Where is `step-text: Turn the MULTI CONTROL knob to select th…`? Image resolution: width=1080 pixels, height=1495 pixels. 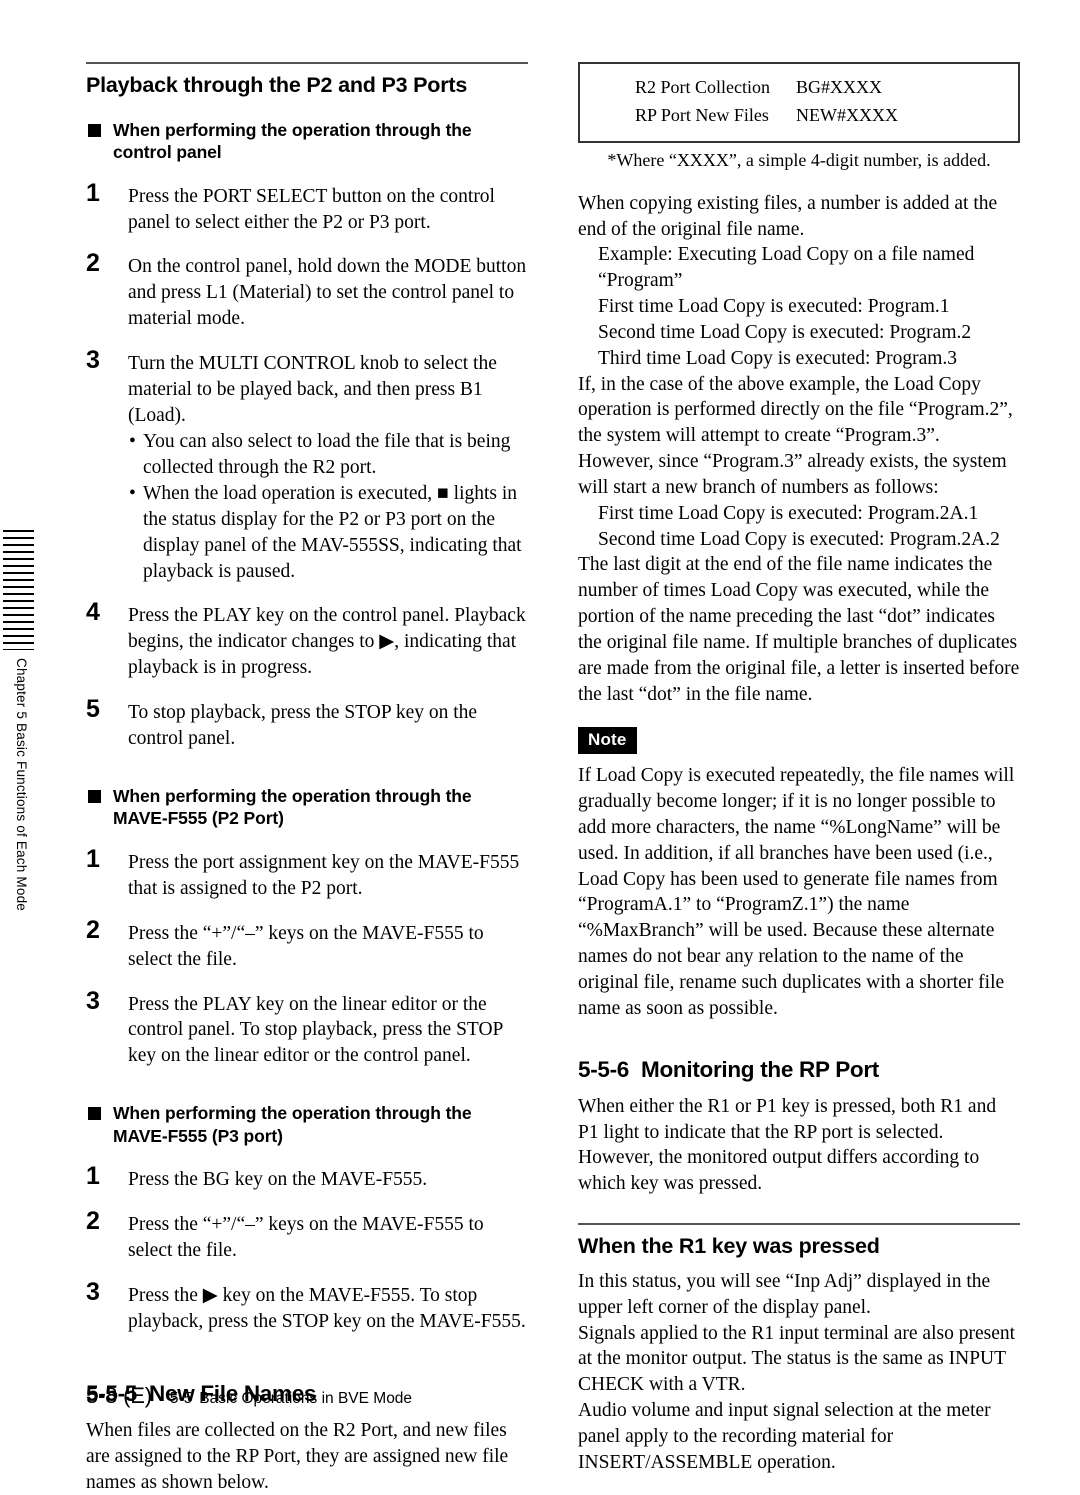 step-text: Turn the MULTI CONTROL knob to select th… is located at coordinates (312, 390).